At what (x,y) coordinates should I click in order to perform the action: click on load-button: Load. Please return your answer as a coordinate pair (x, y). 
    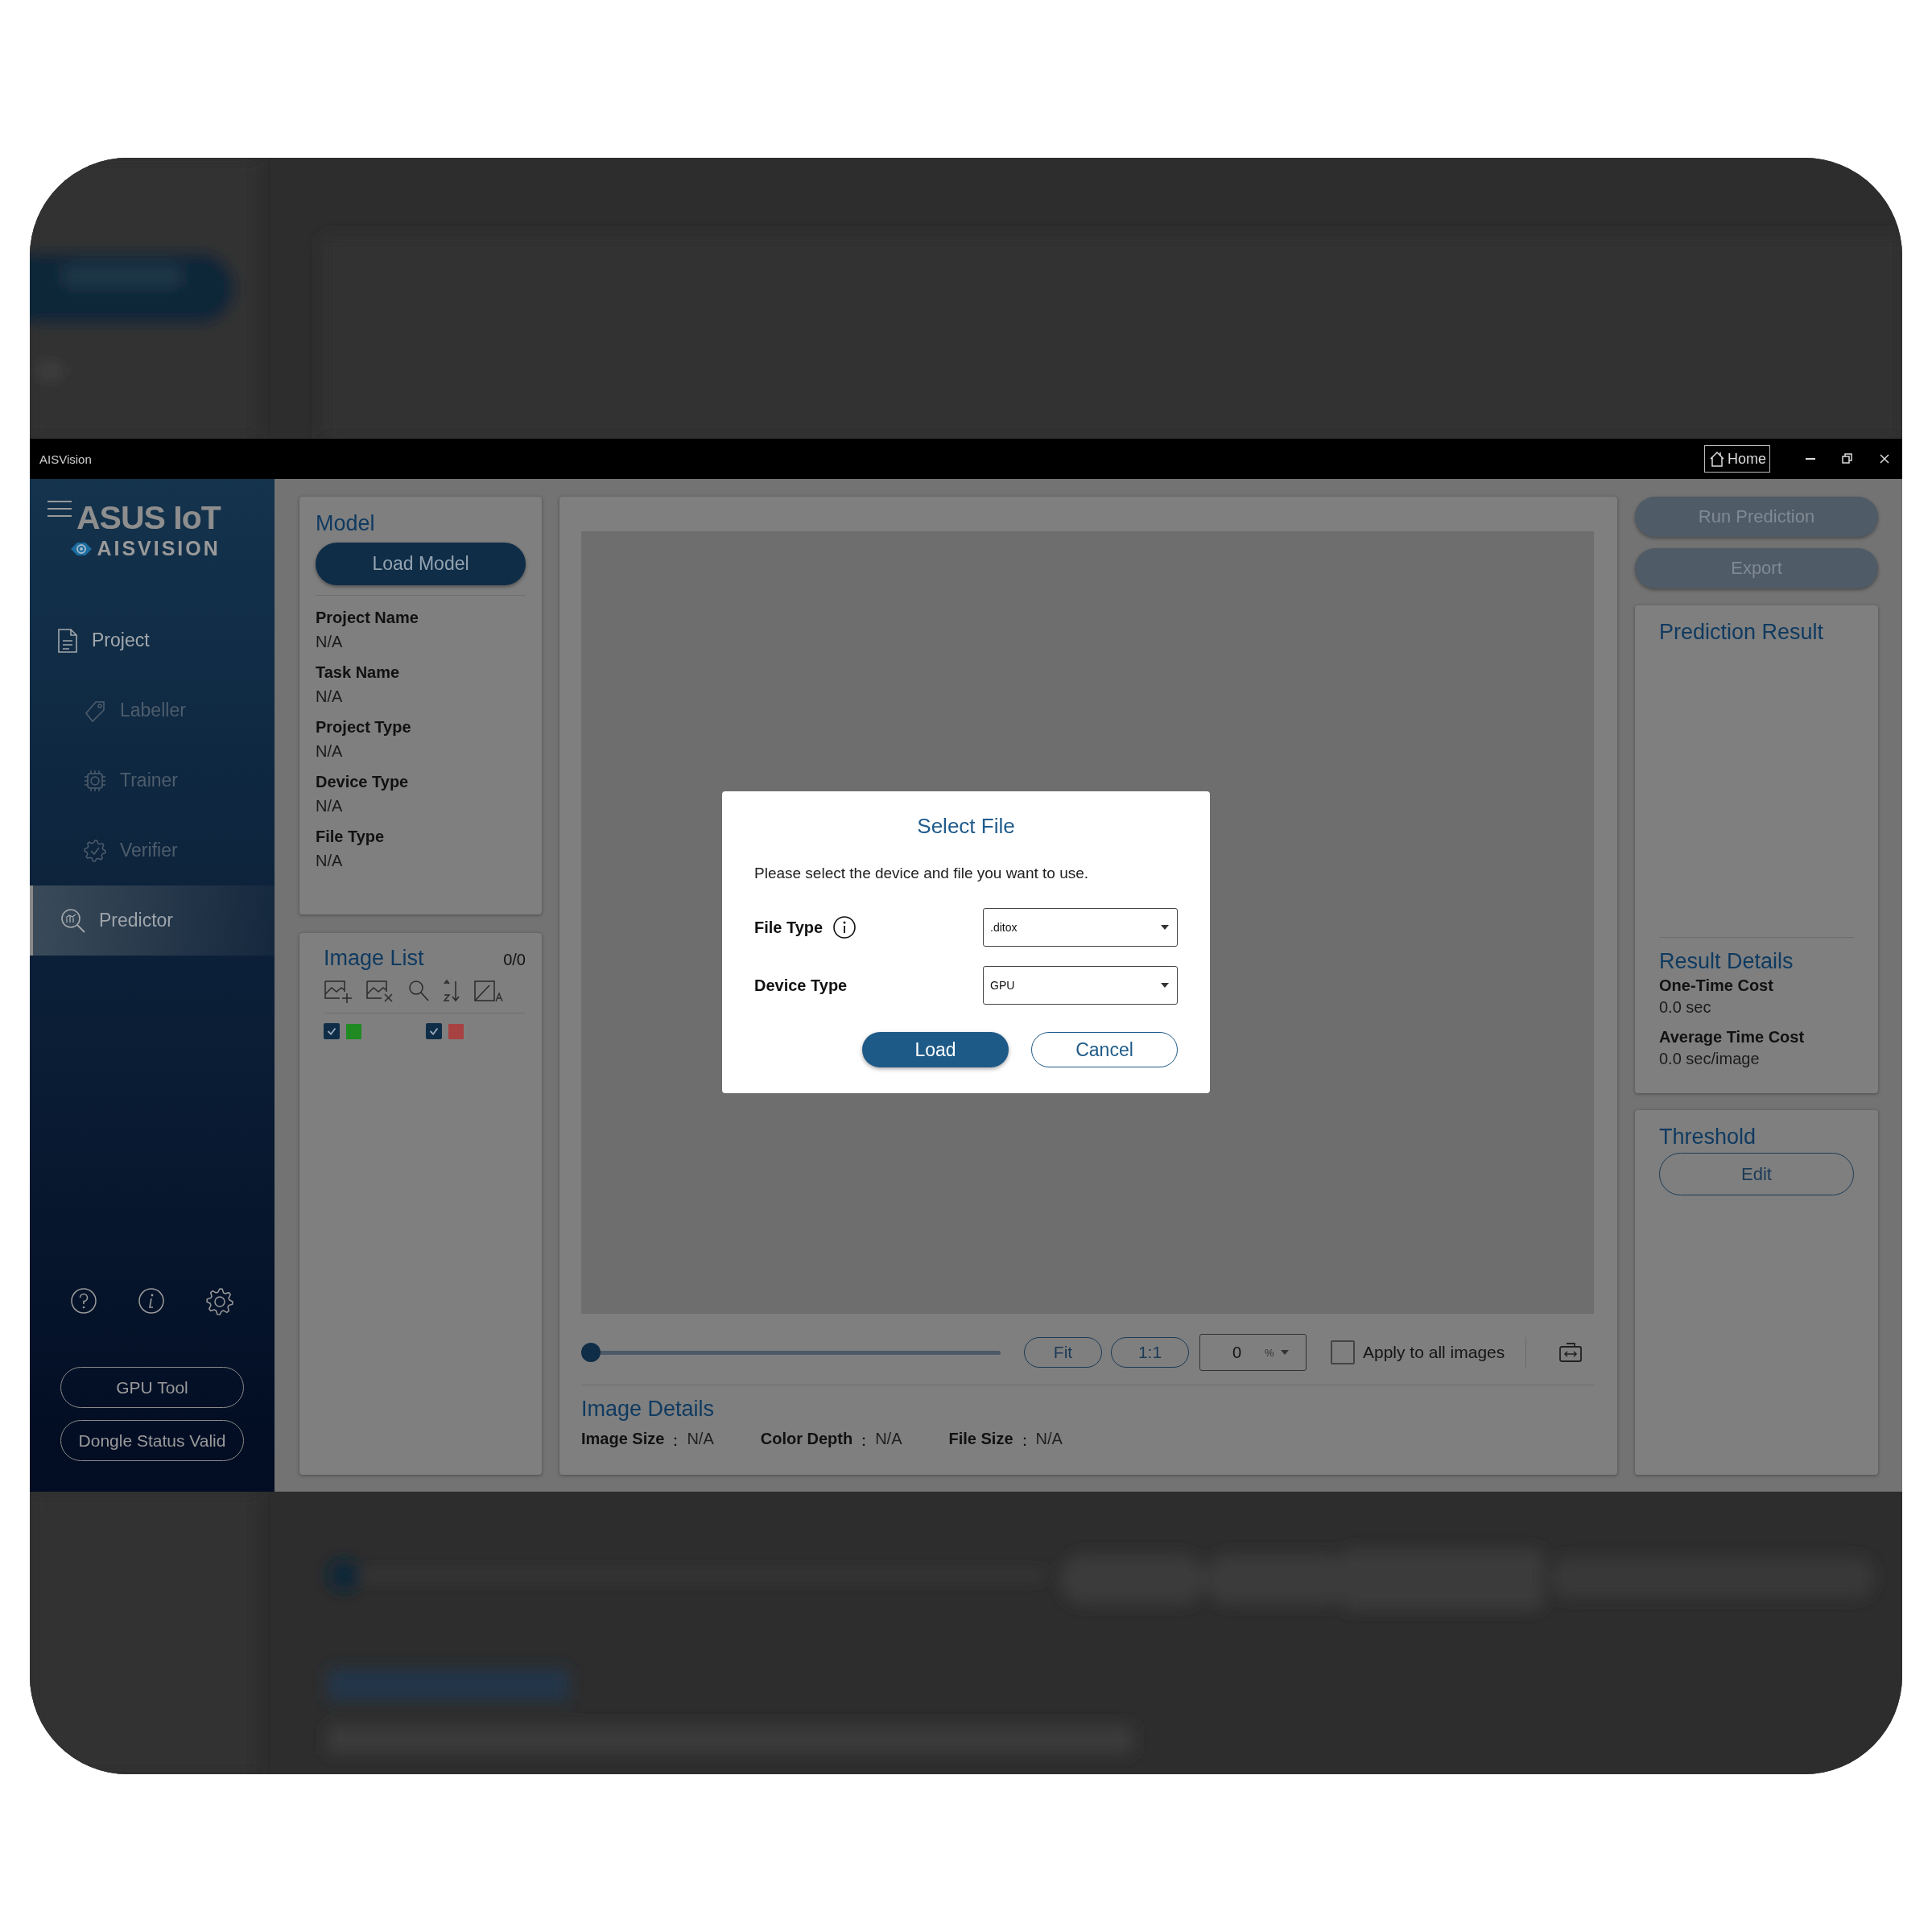
    Looking at the image, I should click on (935, 1049).